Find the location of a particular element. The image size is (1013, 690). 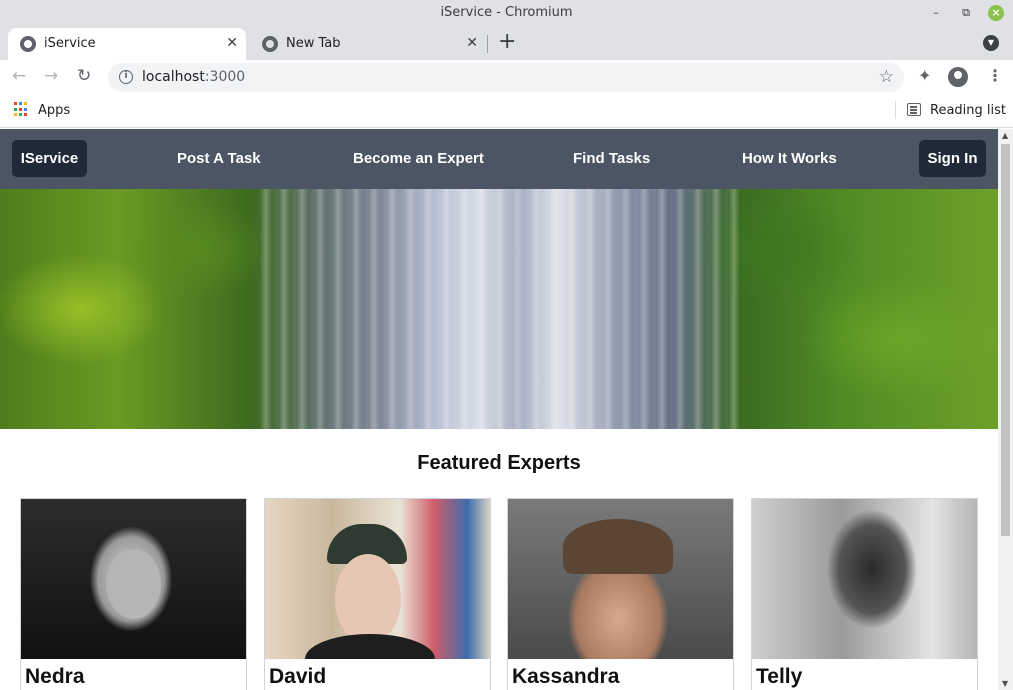

browser-toolbar: ← → ↻ i localhost:3000 ☆ ✦ ⋮ is located at coordinates (506, 77).